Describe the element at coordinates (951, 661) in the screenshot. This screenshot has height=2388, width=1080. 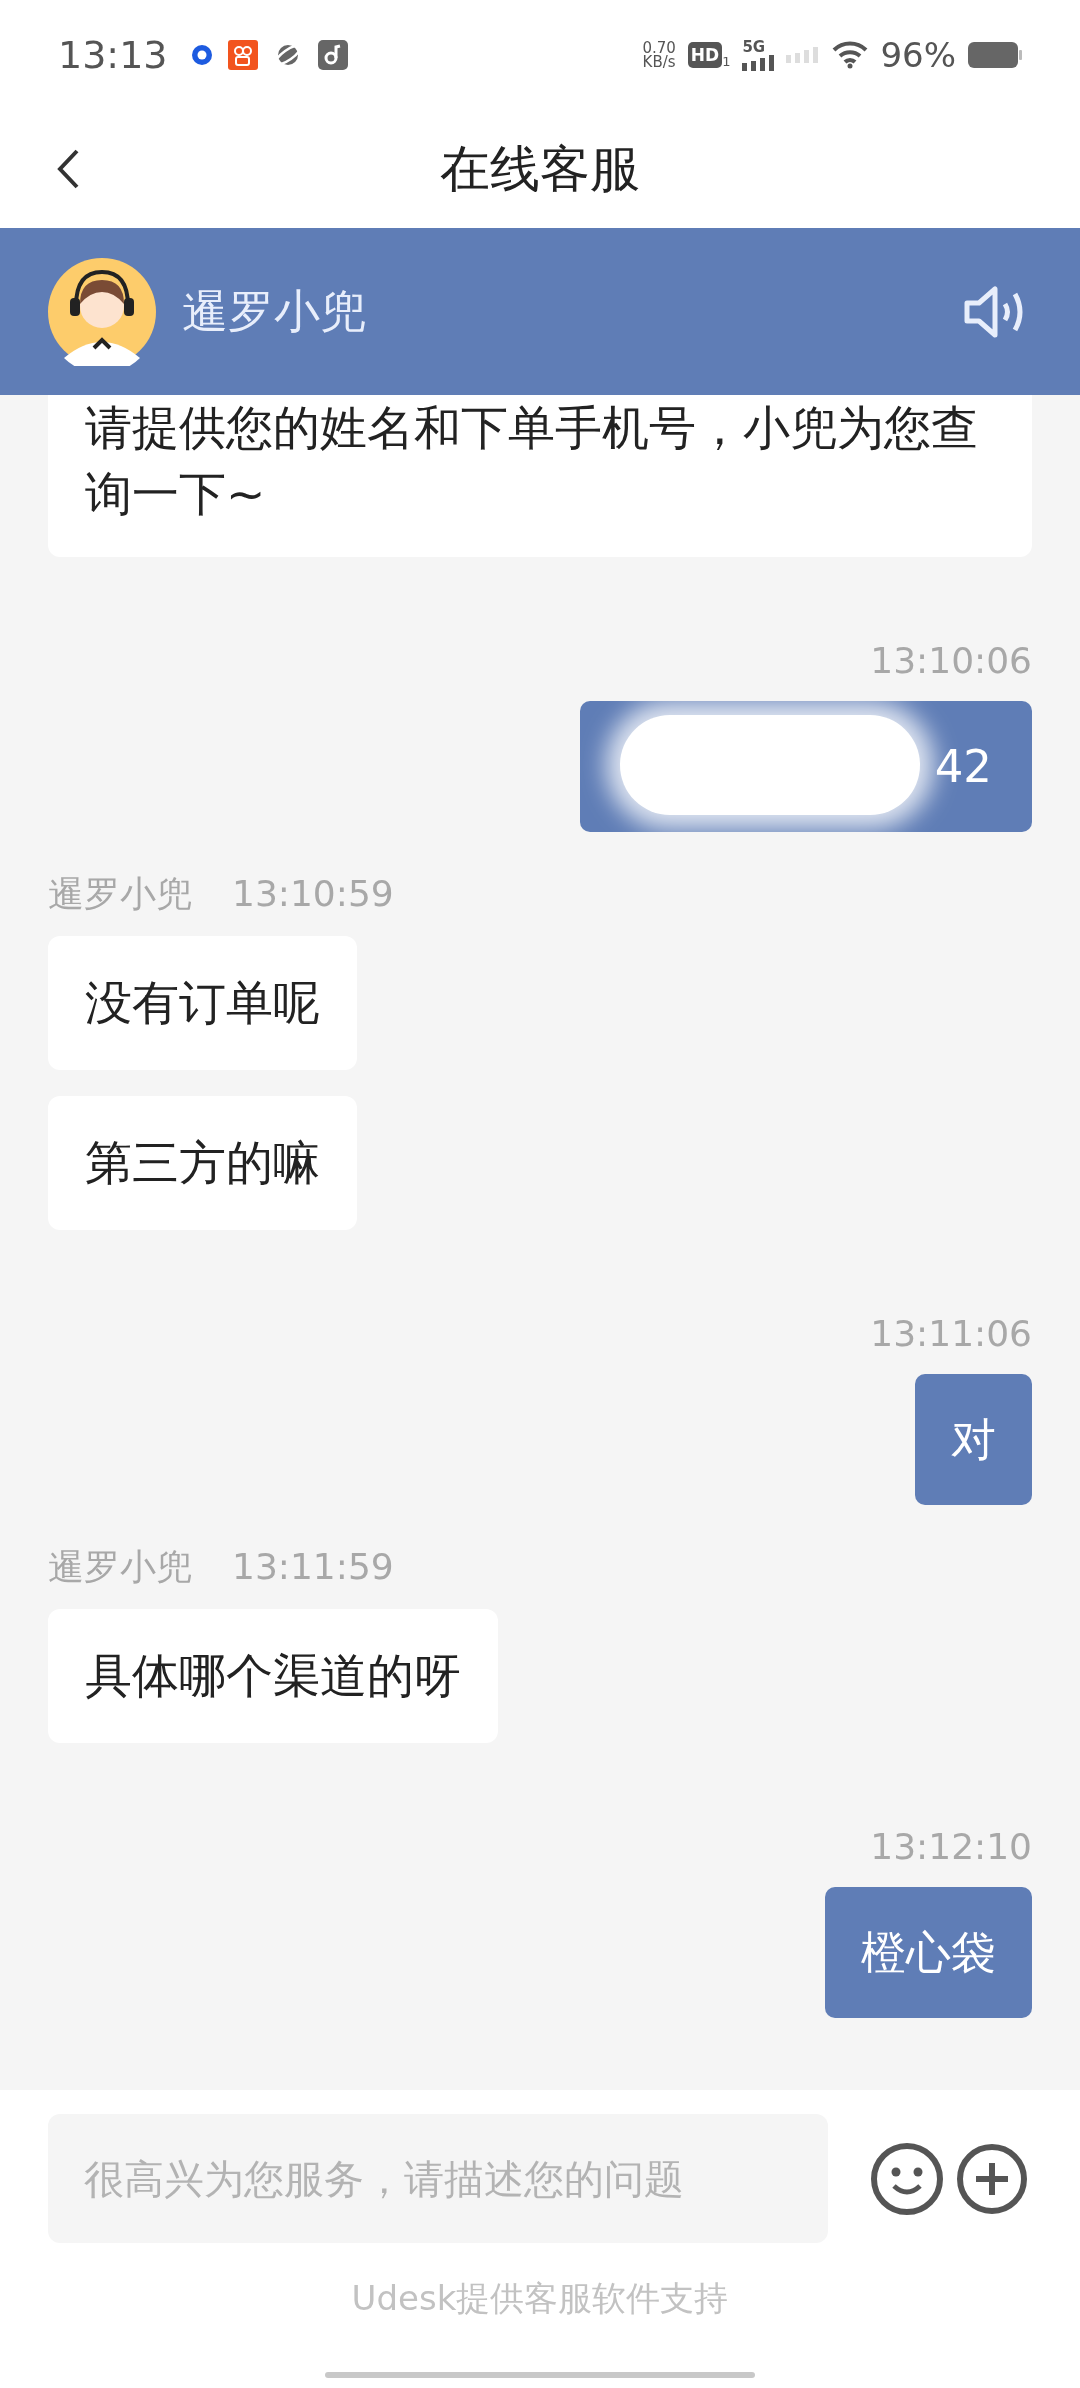
I see `timestamp: 13:10:06` at that location.